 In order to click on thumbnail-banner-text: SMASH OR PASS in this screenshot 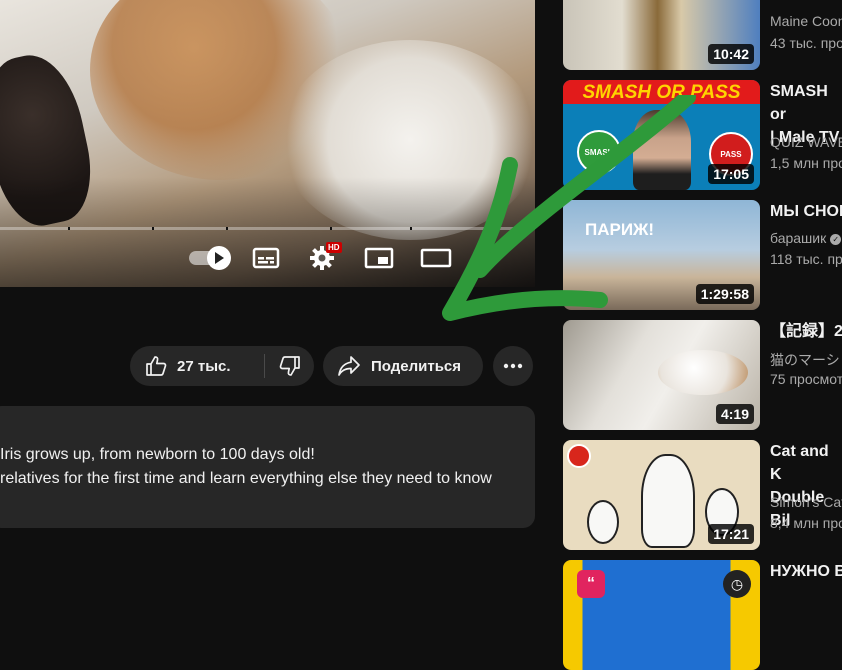, I will do `click(661, 92)`.